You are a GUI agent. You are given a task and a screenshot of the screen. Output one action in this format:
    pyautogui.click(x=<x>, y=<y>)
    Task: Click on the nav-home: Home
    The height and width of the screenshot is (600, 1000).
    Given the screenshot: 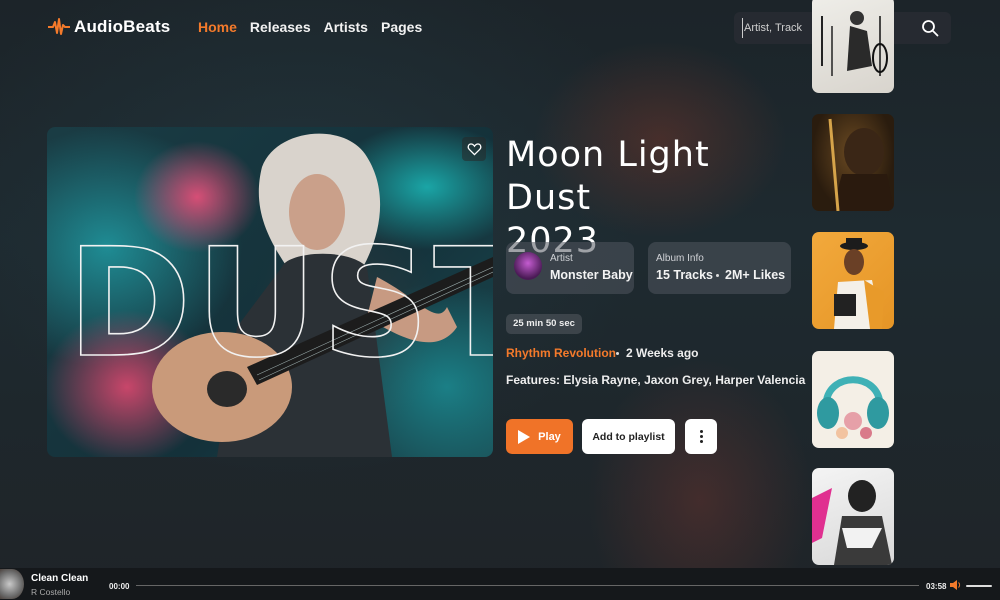 What is the action you would take?
    pyautogui.click(x=217, y=27)
    